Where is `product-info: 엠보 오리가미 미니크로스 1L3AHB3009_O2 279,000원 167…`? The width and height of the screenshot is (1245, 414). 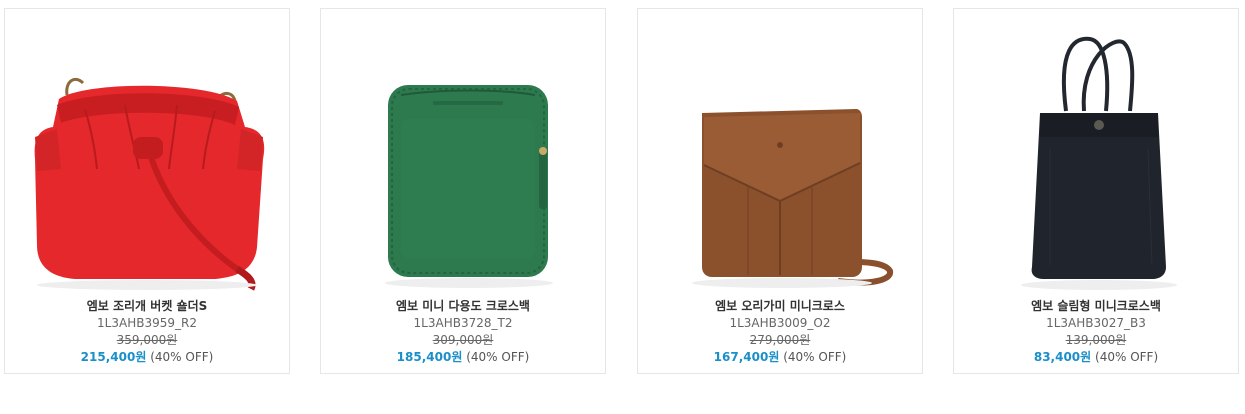 product-info: 엠보 오리가미 미니크로스 1L3AHB3009_O2 279,000원 167… is located at coordinates (780, 332).